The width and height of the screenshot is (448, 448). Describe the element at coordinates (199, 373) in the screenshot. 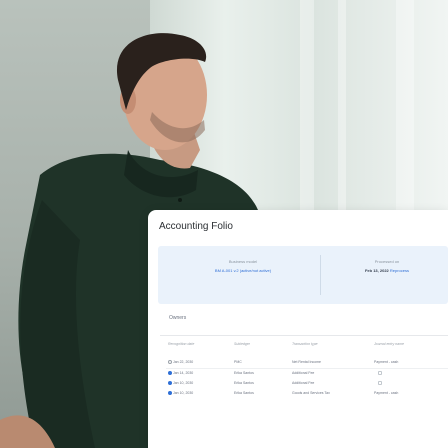

I see `date-cell: Jan 14, 2030` at that location.